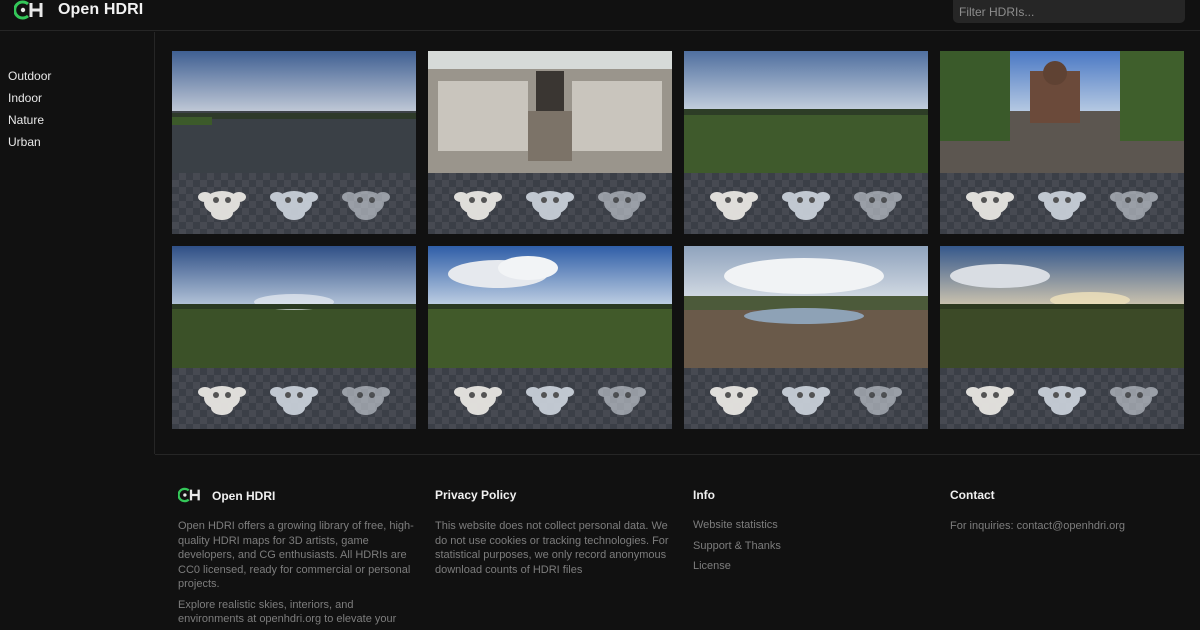  What do you see at coordinates (1069, 11) in the screenshot?
I see `filter-hdris-input` at bounding box center [1069, 11].